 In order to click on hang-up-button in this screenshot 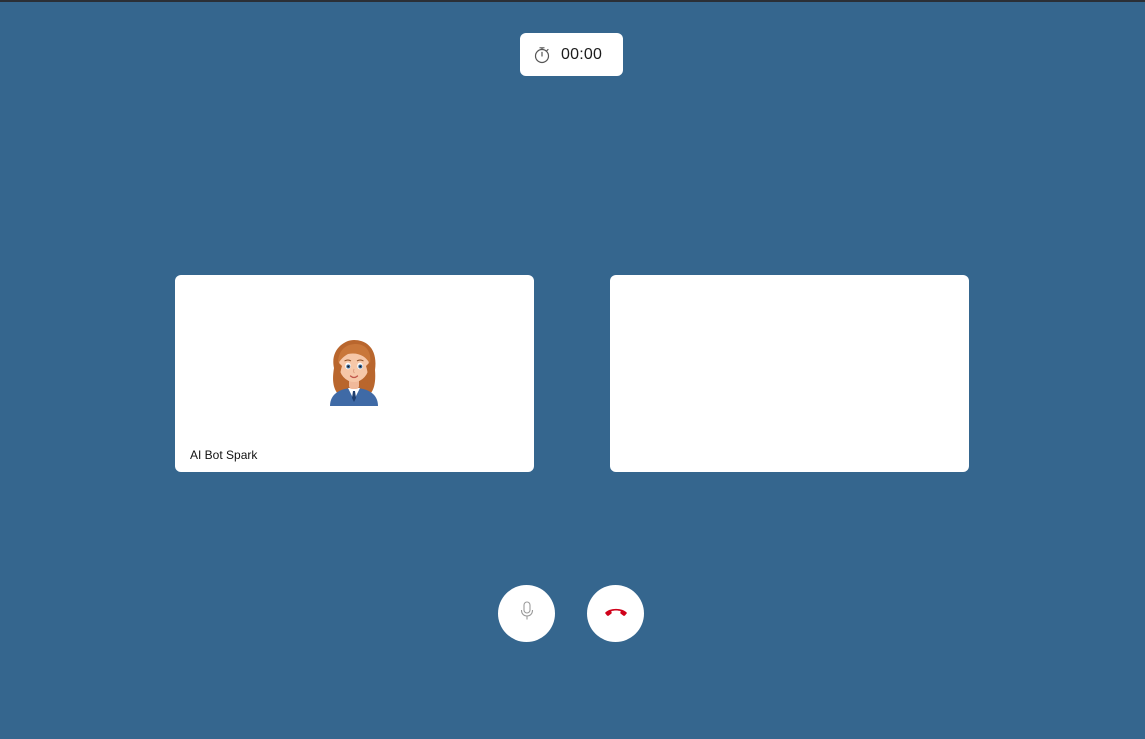, I will do `click(615, 613)`.